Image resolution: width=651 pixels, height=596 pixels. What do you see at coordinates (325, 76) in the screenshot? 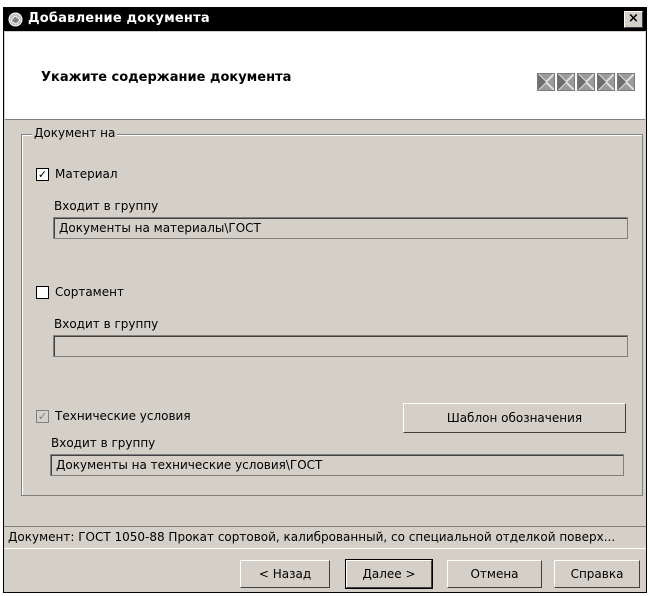
I see `wizard-header: Укажите содержание документа` at bounding box center [325, 76].